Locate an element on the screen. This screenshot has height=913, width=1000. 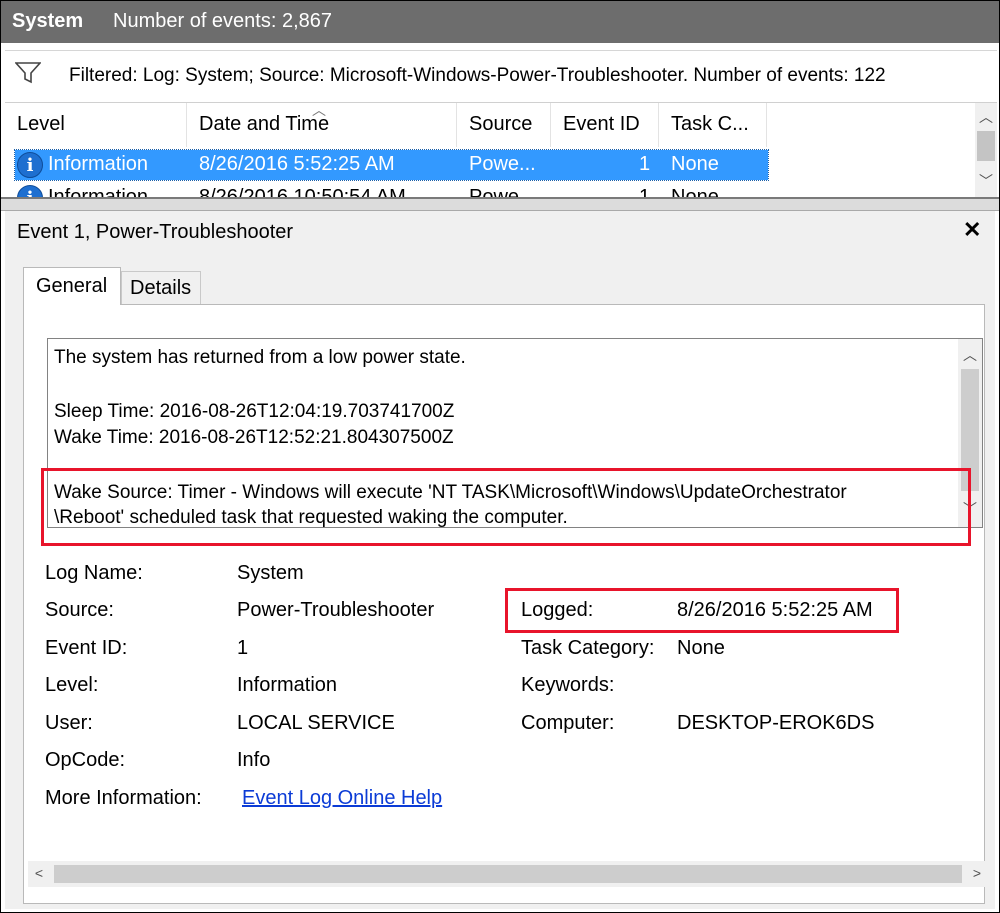
user-value: LOCAL SERVICE is located at coordinates (316, 723).